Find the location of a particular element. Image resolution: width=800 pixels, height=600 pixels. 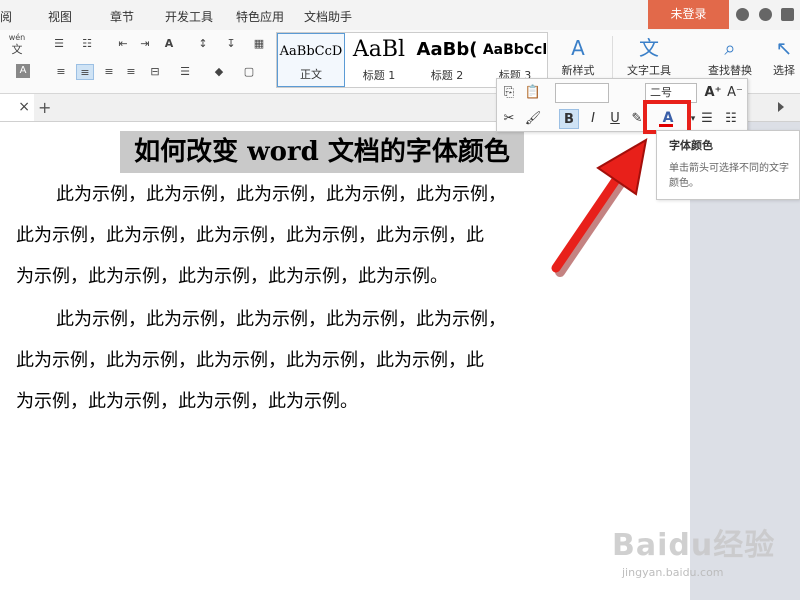

style-heading-2-sample: AaBb( is located at coordinates (447, 49).